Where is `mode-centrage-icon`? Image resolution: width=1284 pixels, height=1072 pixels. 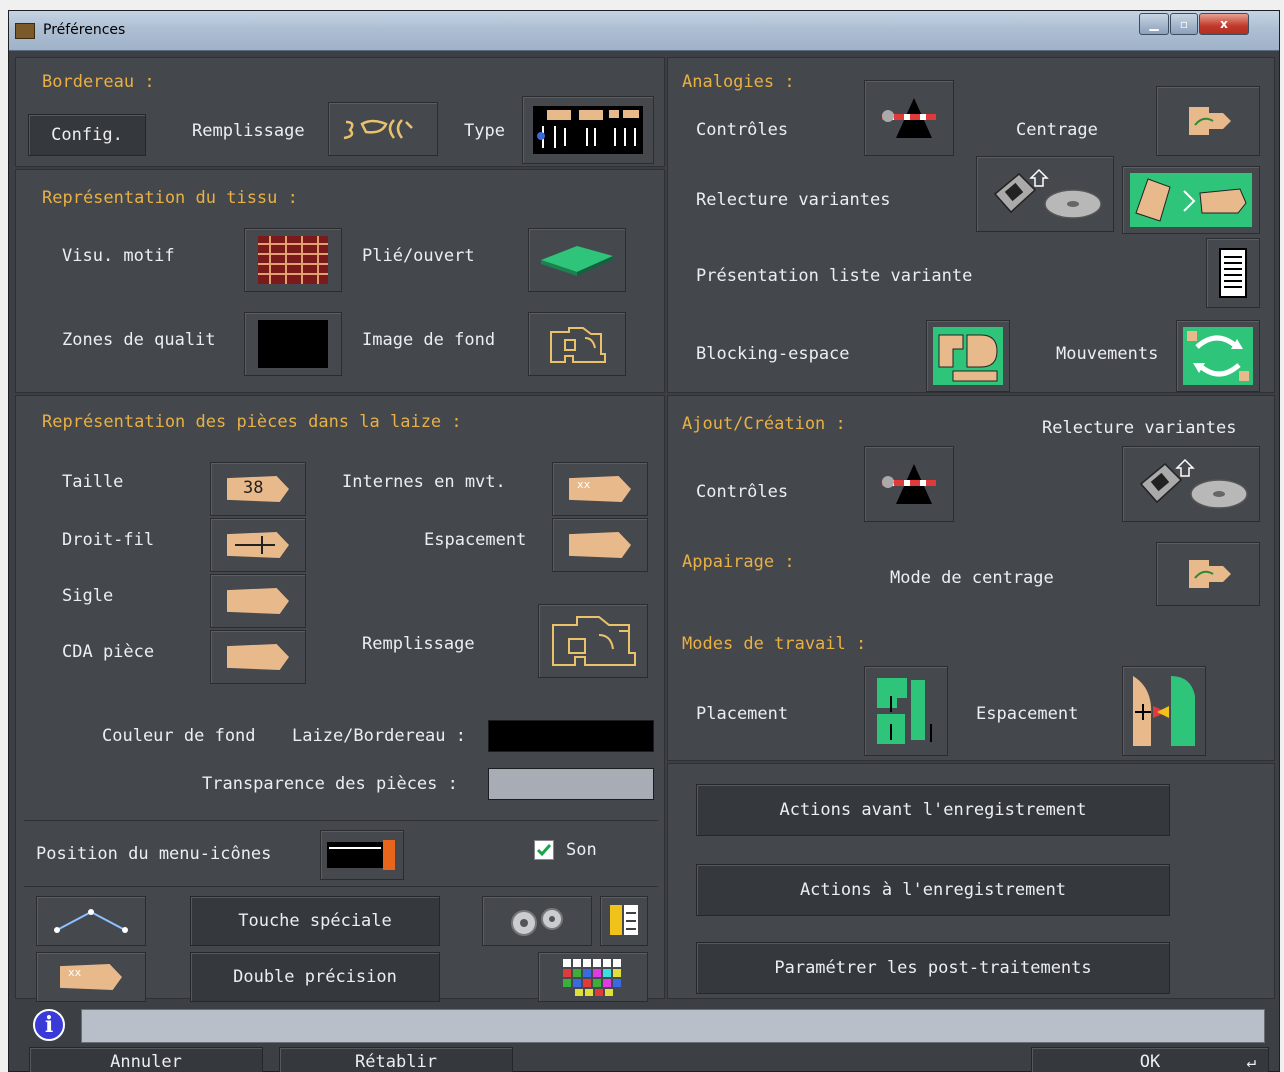 mode-centrage-icon is located at coordinates (1208, 574).